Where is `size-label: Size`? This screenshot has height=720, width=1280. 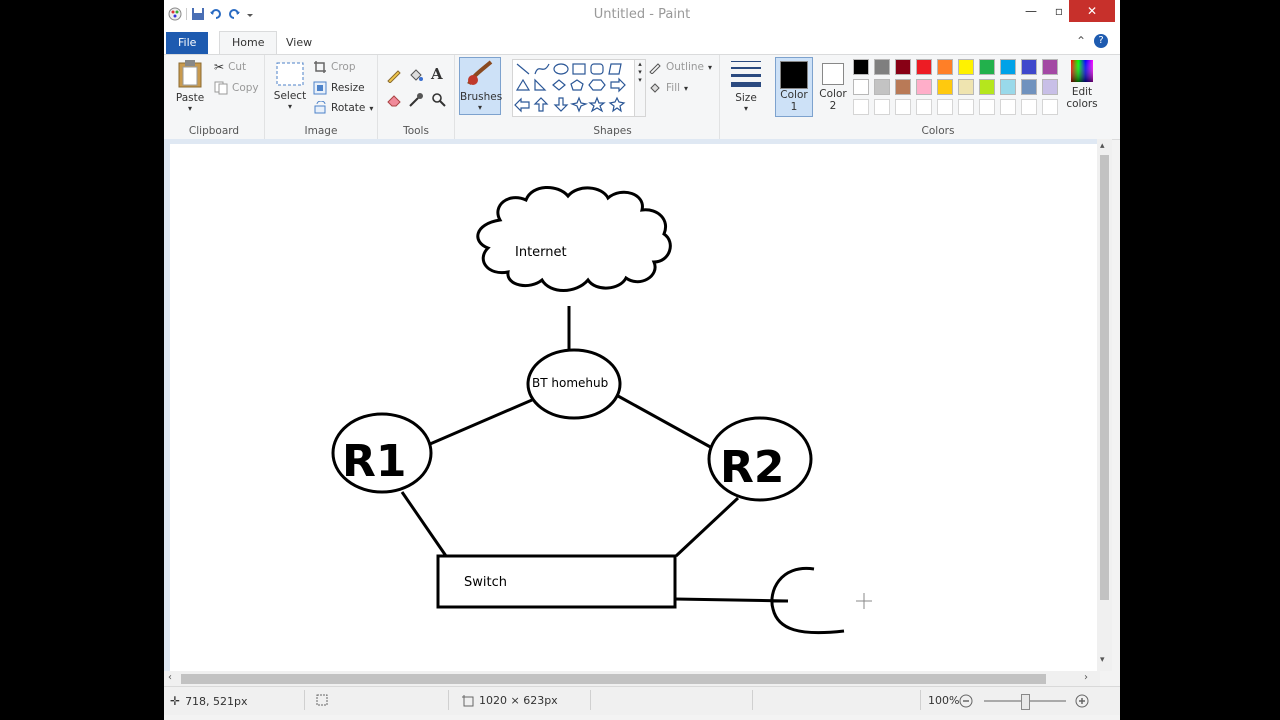
size-label: Size is located at coordinates (746, 98).